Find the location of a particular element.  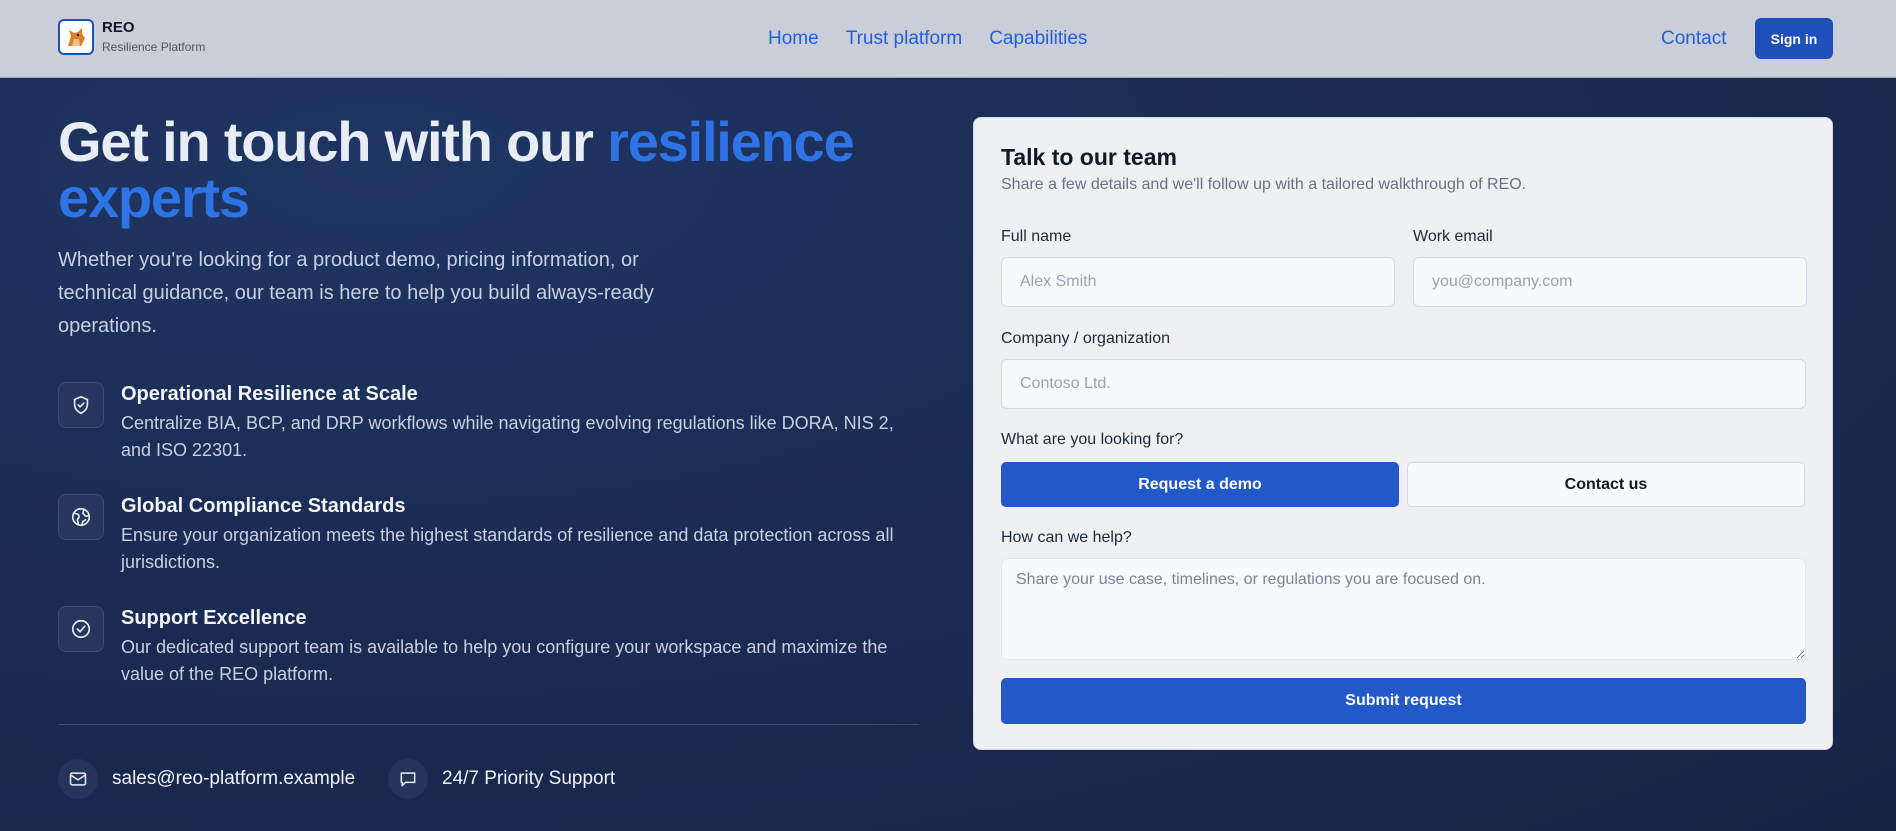

feature-title: Global Compliance Standards is located at coordinates (263, 506).